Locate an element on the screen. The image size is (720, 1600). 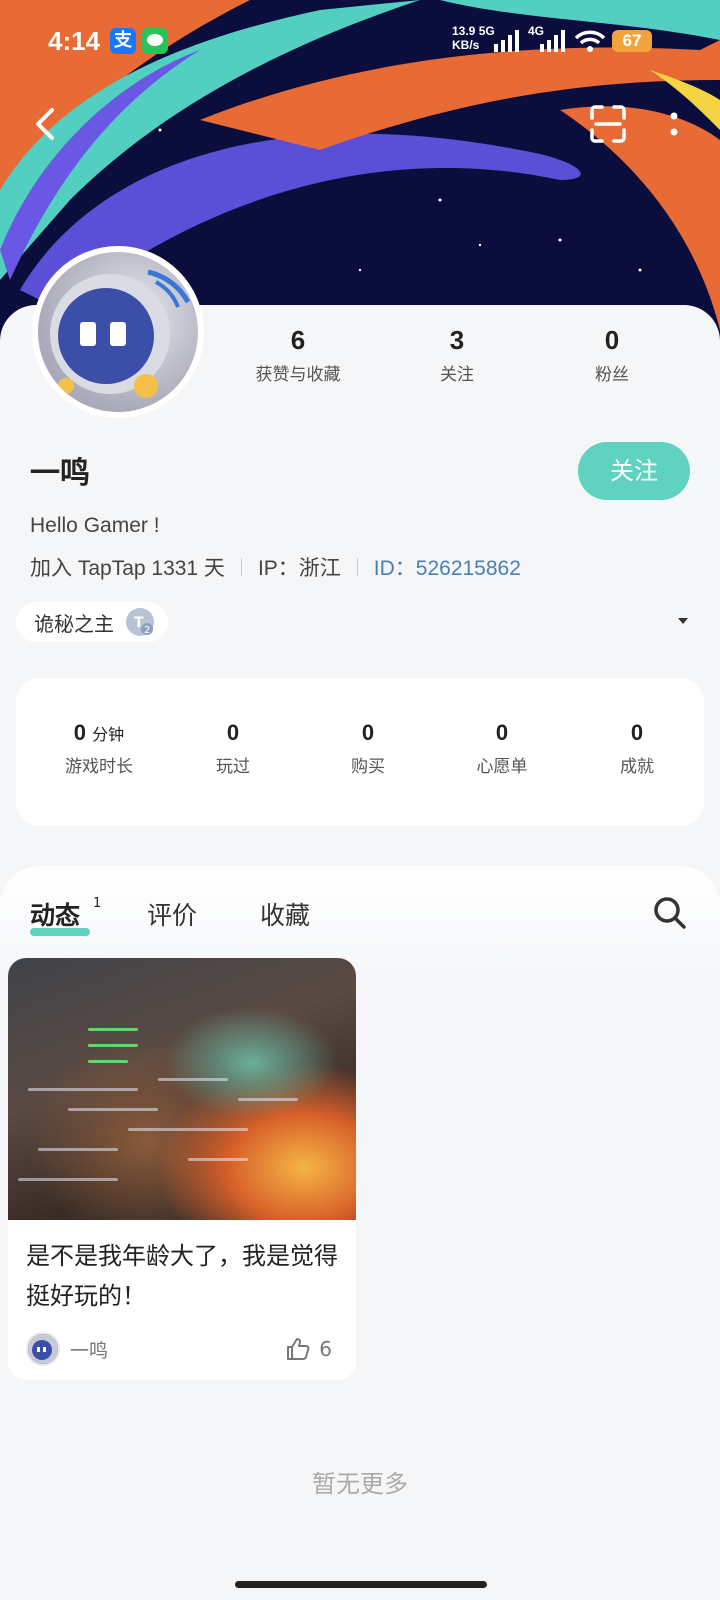
battery-indicator: 67 is located at coordinates (632, 41).